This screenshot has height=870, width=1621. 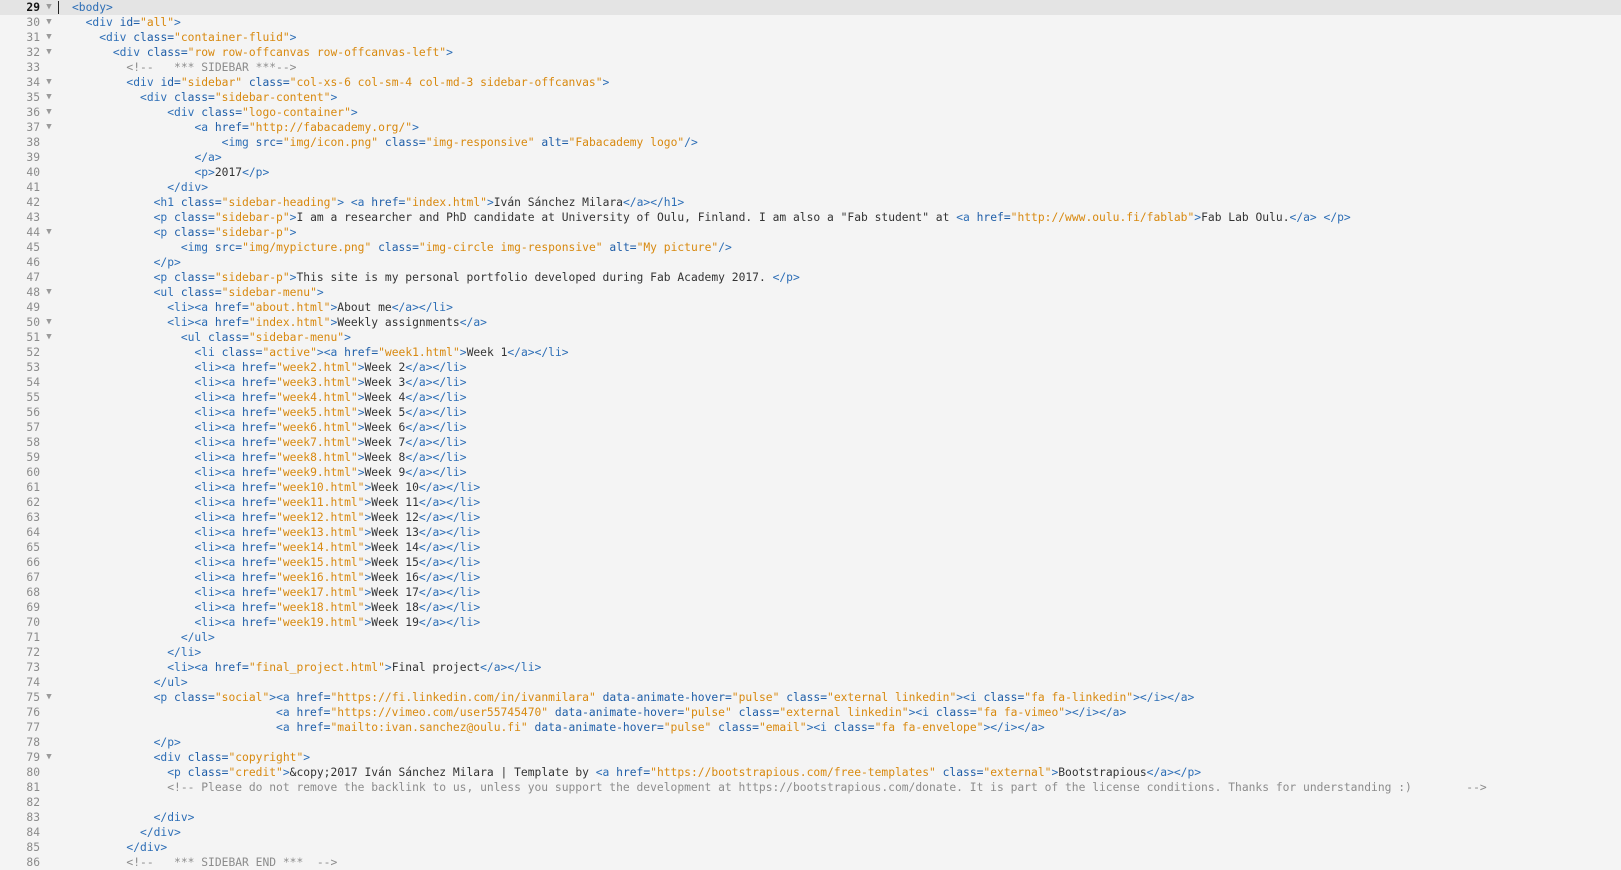 What do you see at coordinates (810, 7) in the screenshot?
I see `code-line: 29 ▼ <body>` at bounding box center [810, 7].